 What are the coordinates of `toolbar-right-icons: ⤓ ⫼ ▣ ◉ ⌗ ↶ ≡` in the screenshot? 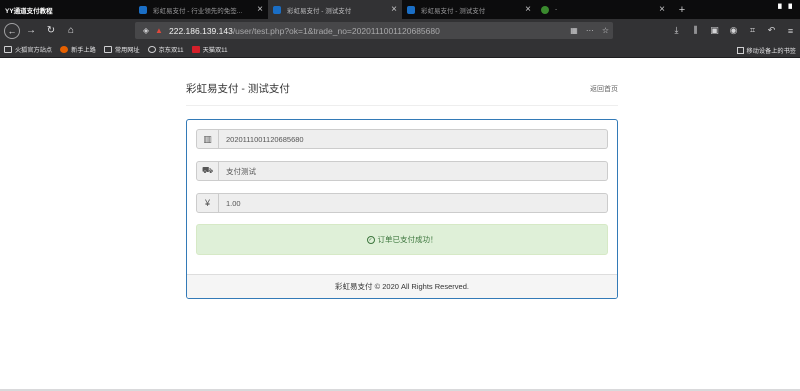 It's located at (733, 30).